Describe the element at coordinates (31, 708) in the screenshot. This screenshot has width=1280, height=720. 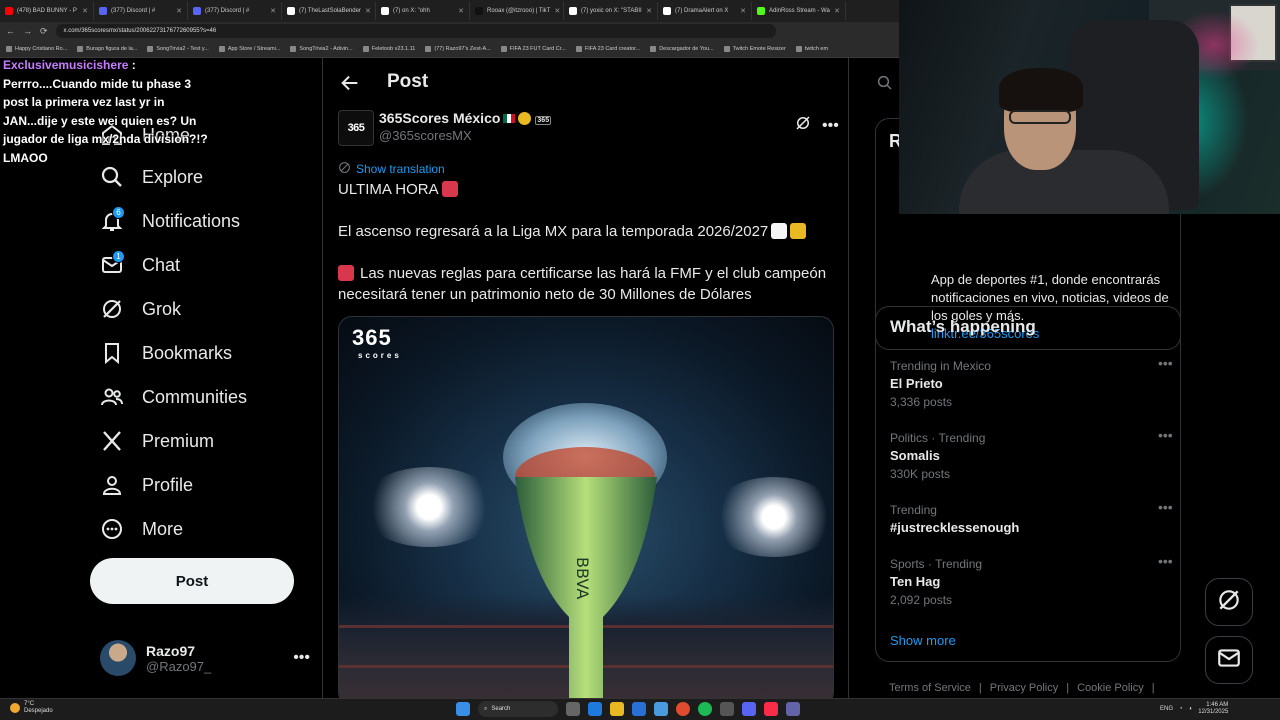
I see `weather-widget: 7°C Despejado` at that location.